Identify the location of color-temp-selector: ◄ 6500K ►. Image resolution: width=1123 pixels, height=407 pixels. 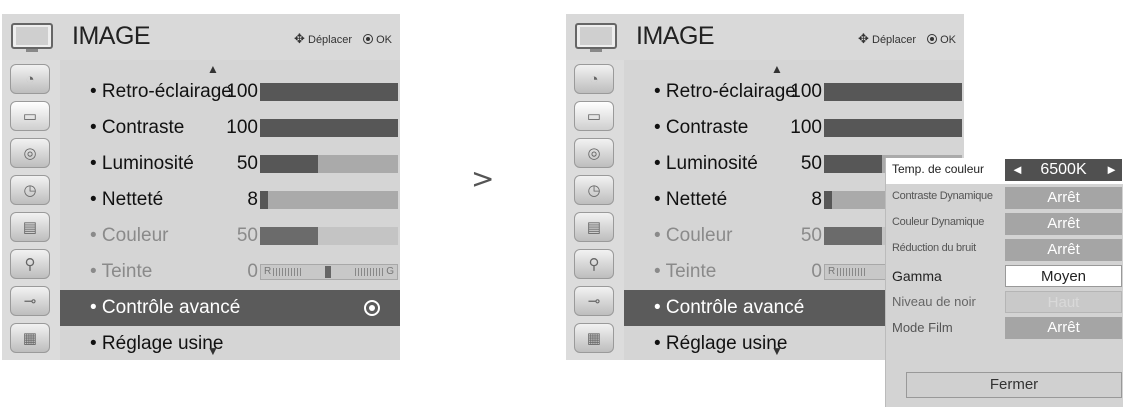
(1063, 170).